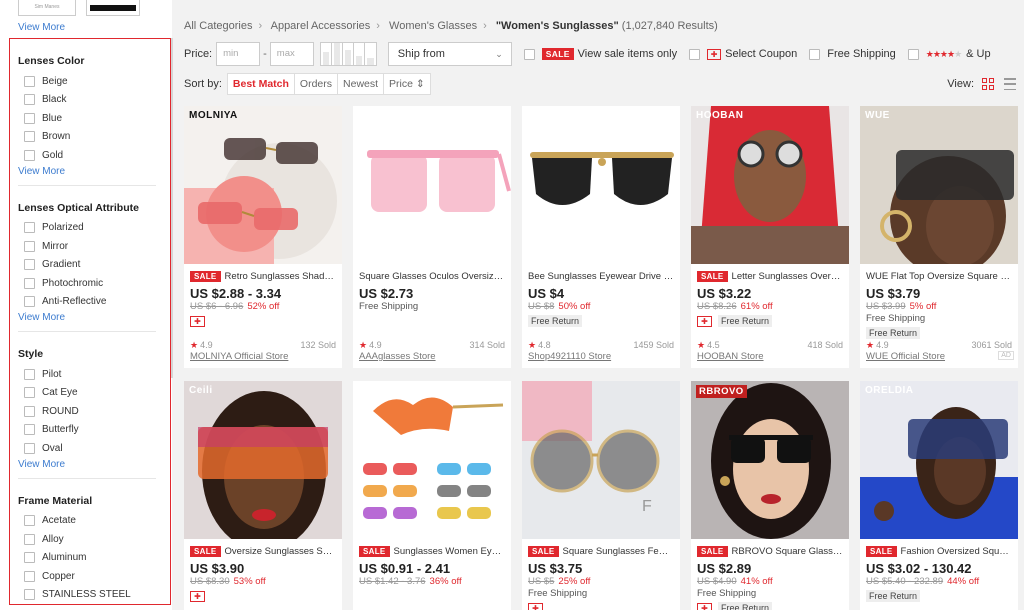 The image size is (1024, 610). Describe the element at coordinates (87, 246) in the screenshot. I see `filter-option: Mirror` at that location.